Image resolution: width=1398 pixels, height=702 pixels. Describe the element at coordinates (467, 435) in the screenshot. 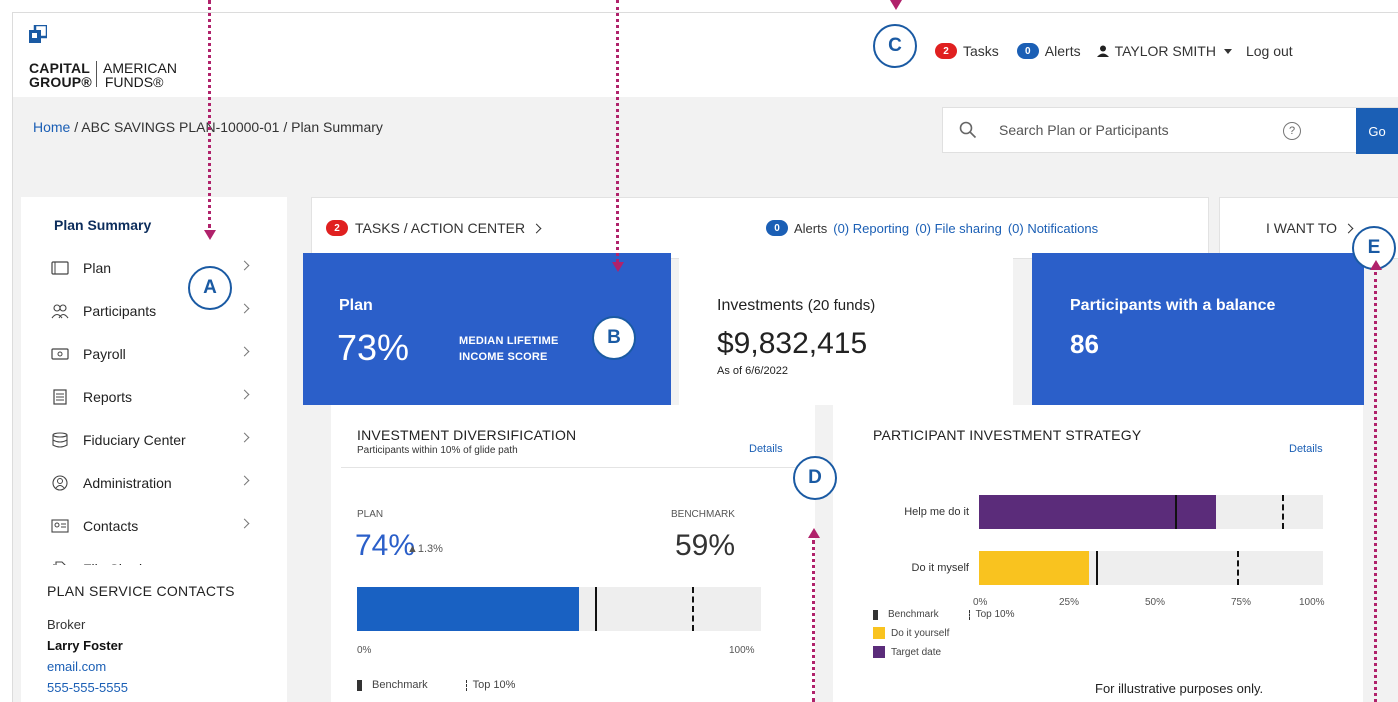

I see `diversification-title: INVESTMENT DIVERSIFICATION` at that location.